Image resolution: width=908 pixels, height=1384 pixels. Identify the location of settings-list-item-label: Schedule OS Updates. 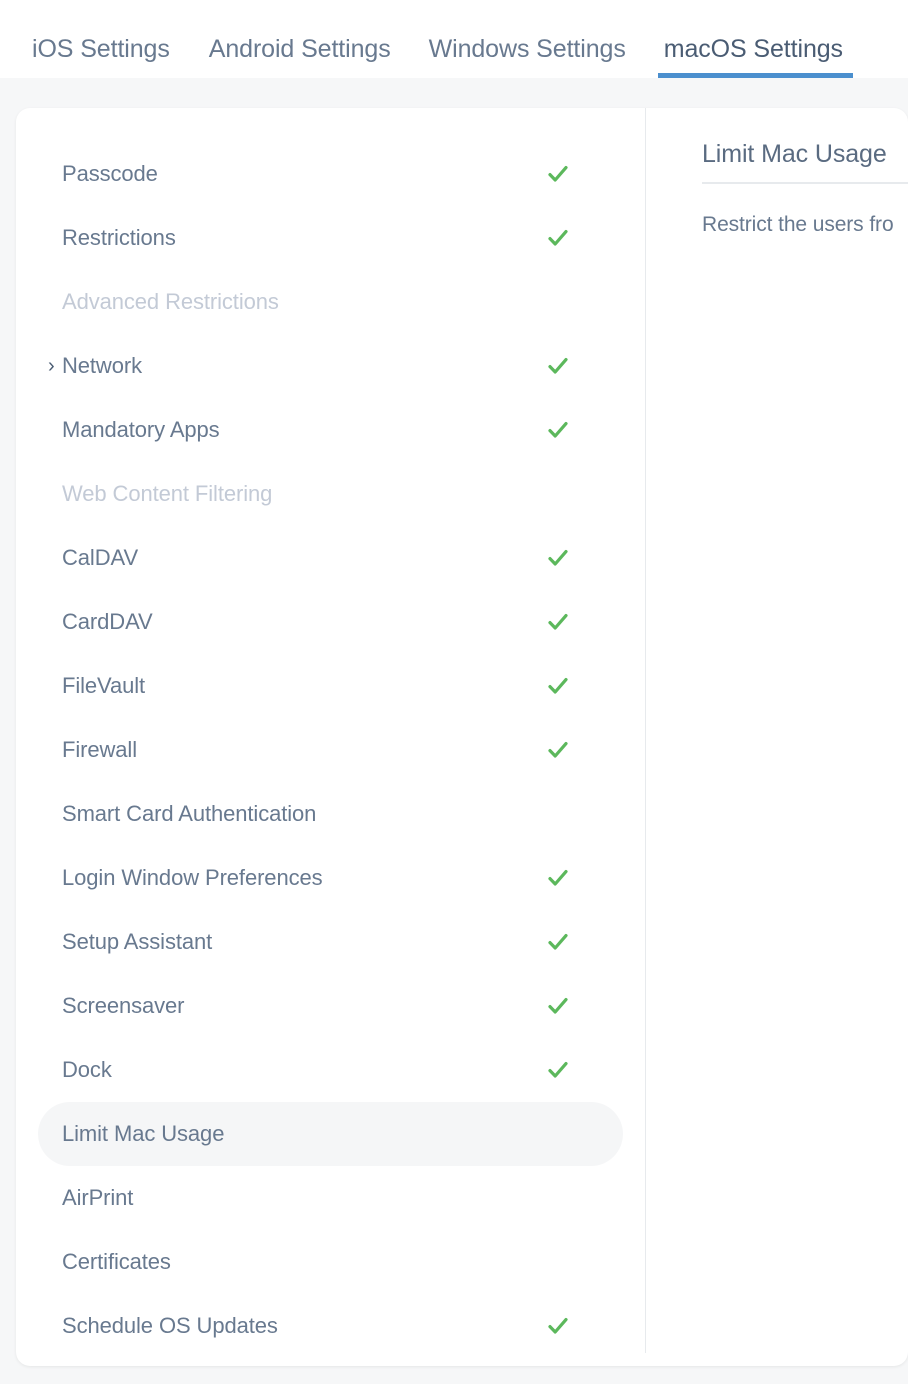
(170, 1325).